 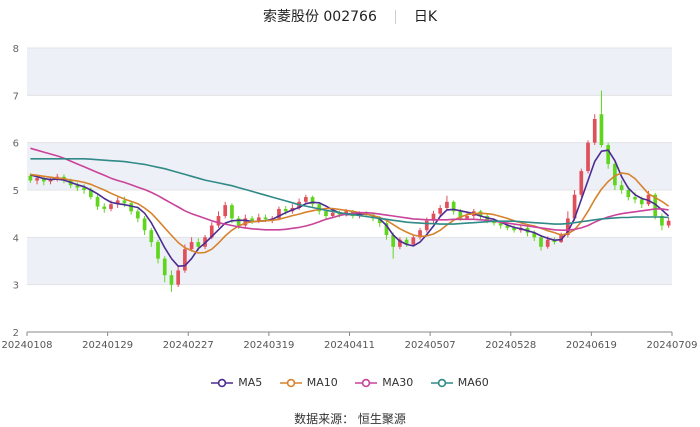 I want to click on legend-item-ma30: MA30, so click(x=384, y=382).